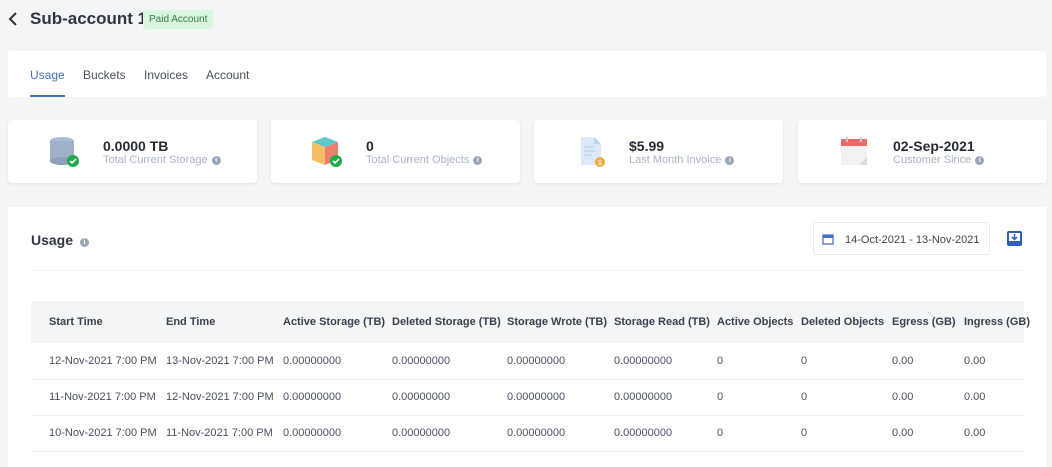 The image size is (1052, 467). I want to click on stat-card-customer-since: 02-Sep-2021 Customer Since i, so click(922, 151).